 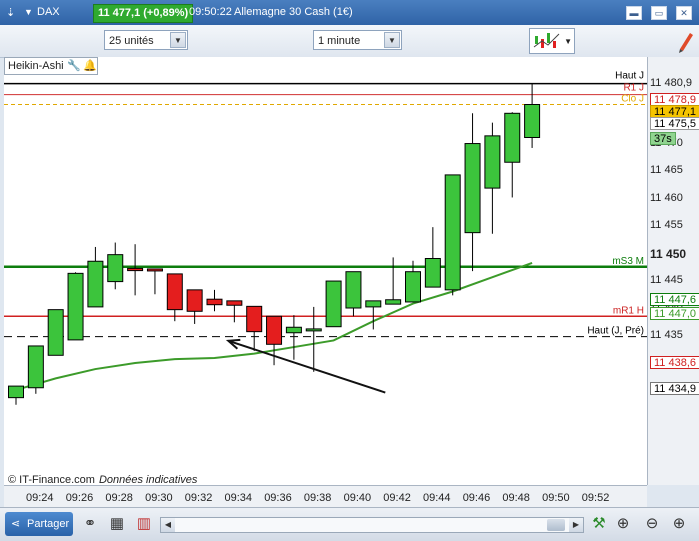 I want to click on grid-settings-icon: ▦, so click(x=117, y=524).